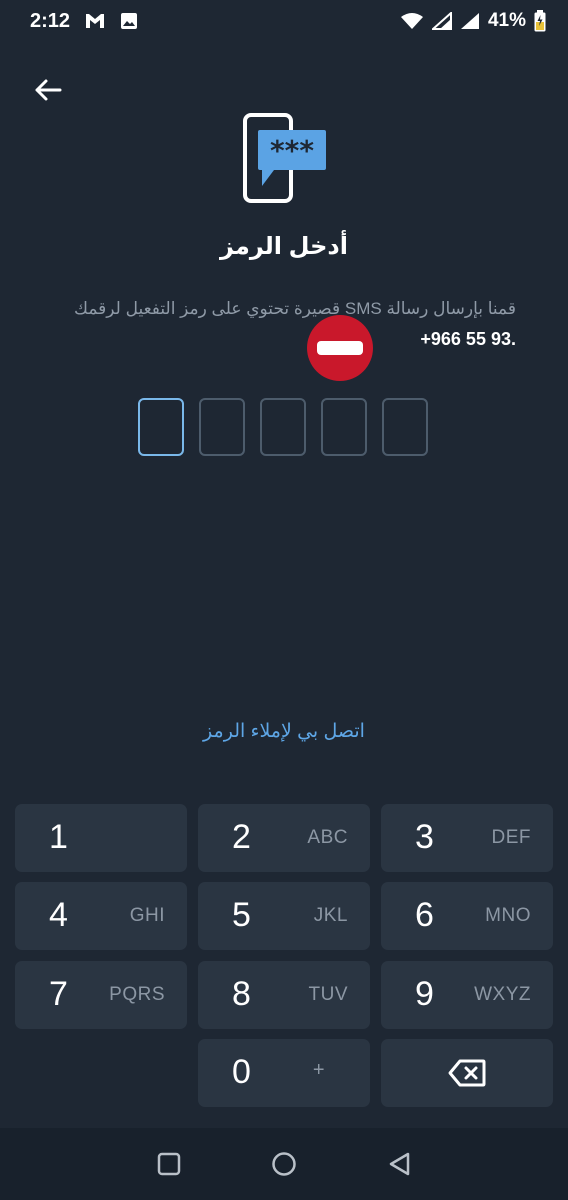  What do you see at coordinates (513, 339) in the screenshot?
I see `phone-suffix: .` at bounding box center [513, 339].